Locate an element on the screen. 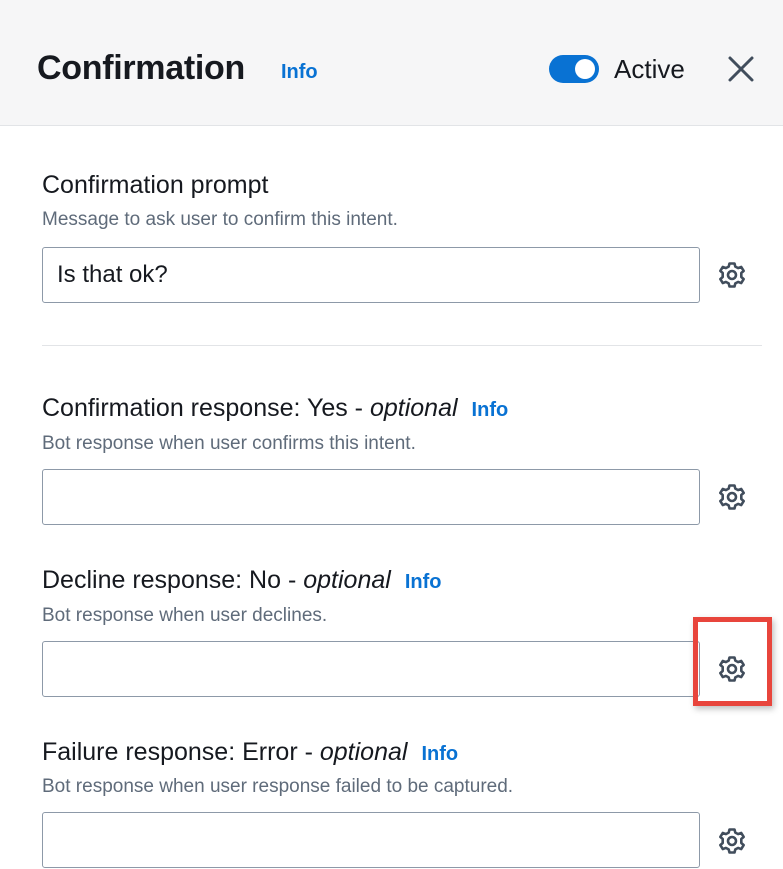 The width and height of the screenshot is (783, 869). failure-response-label: Failure response: Error - optional Info is located at coordinates (250, 753).